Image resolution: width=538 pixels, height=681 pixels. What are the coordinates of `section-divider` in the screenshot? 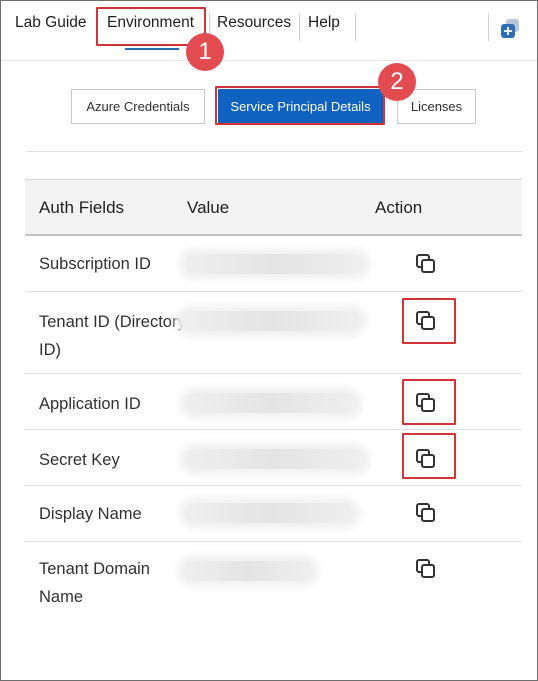 It's located at (274, 151).